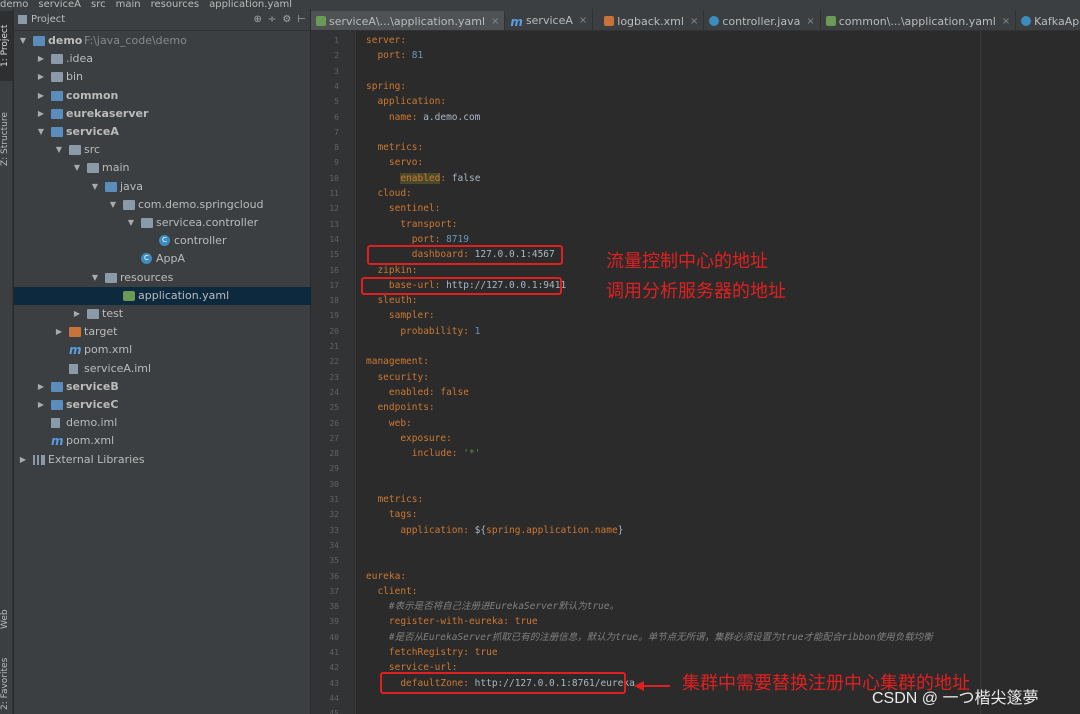  What do you see at coordinates (162, 332) in the screenshot?
I see `tree-item: ▶ target` at bounding box center [162, 332].